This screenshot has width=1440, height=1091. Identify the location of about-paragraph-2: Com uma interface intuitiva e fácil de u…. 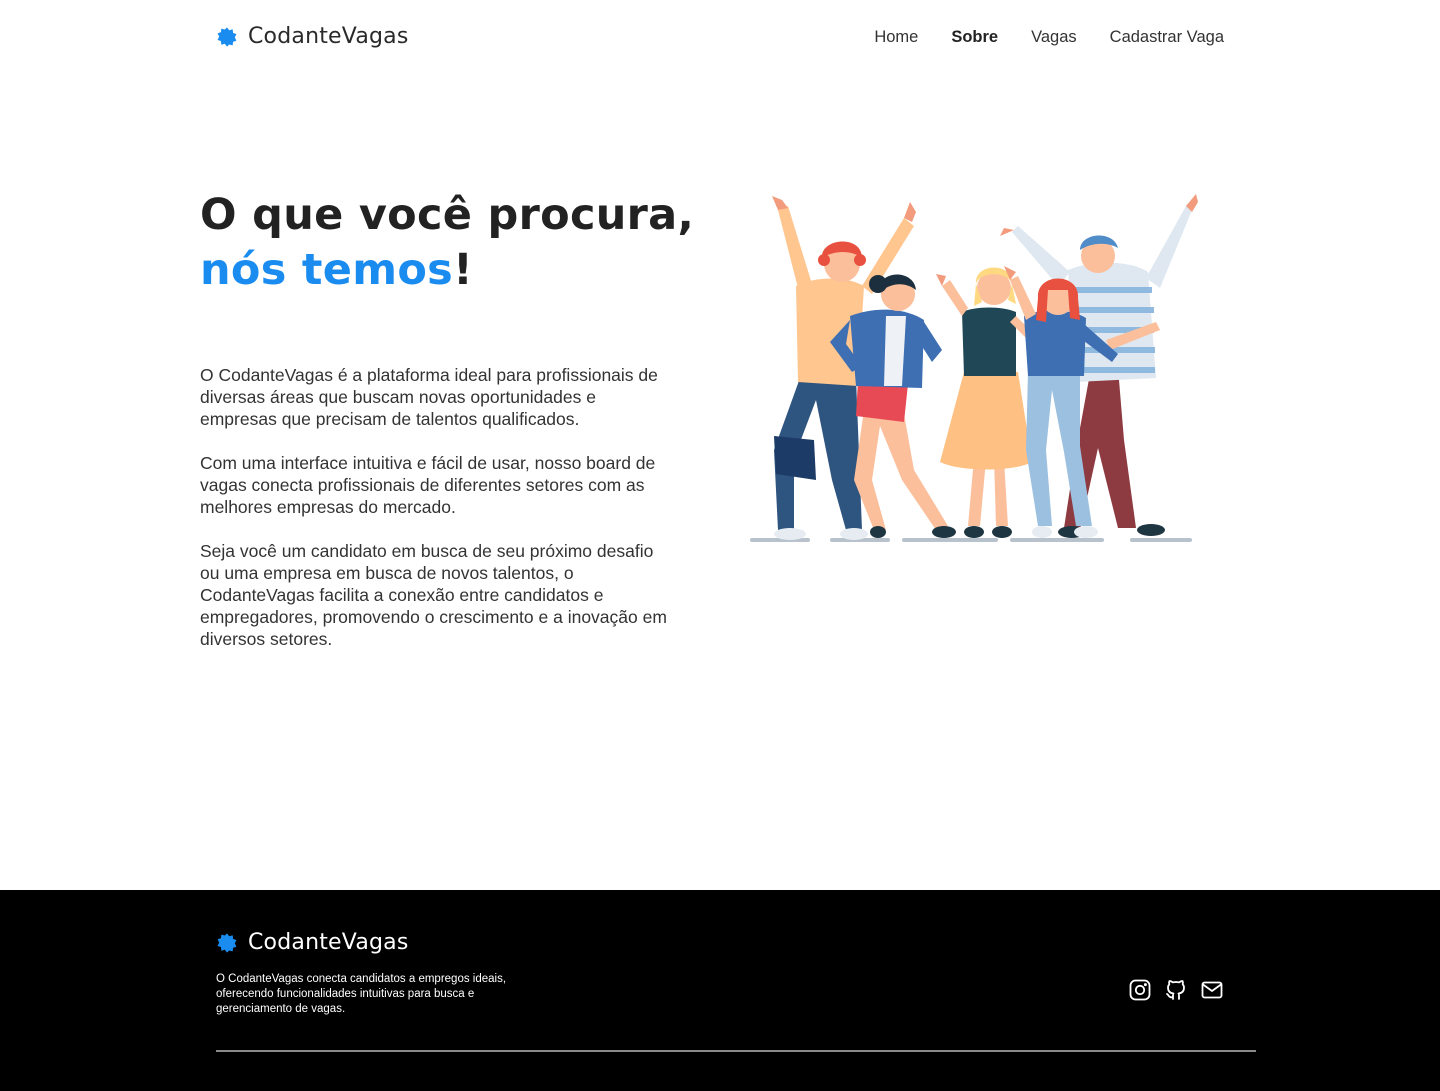
(428, 485).